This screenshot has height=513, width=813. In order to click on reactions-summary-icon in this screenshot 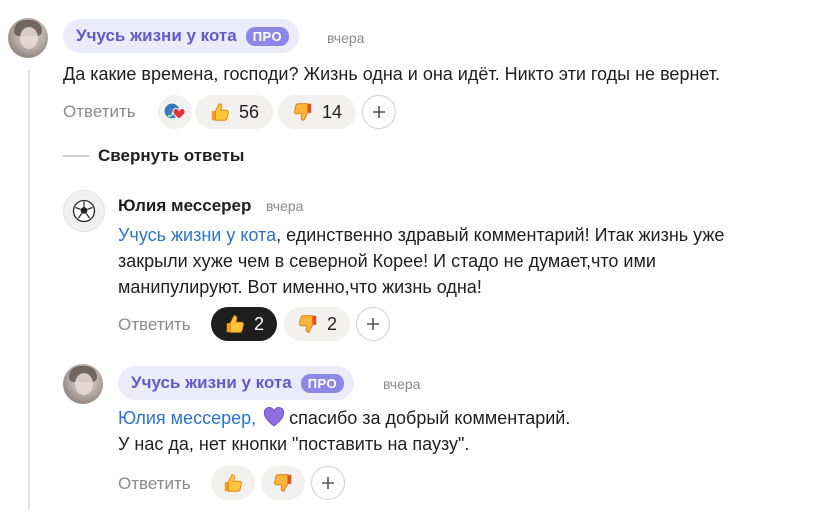, I will do `click(174, 111)`.